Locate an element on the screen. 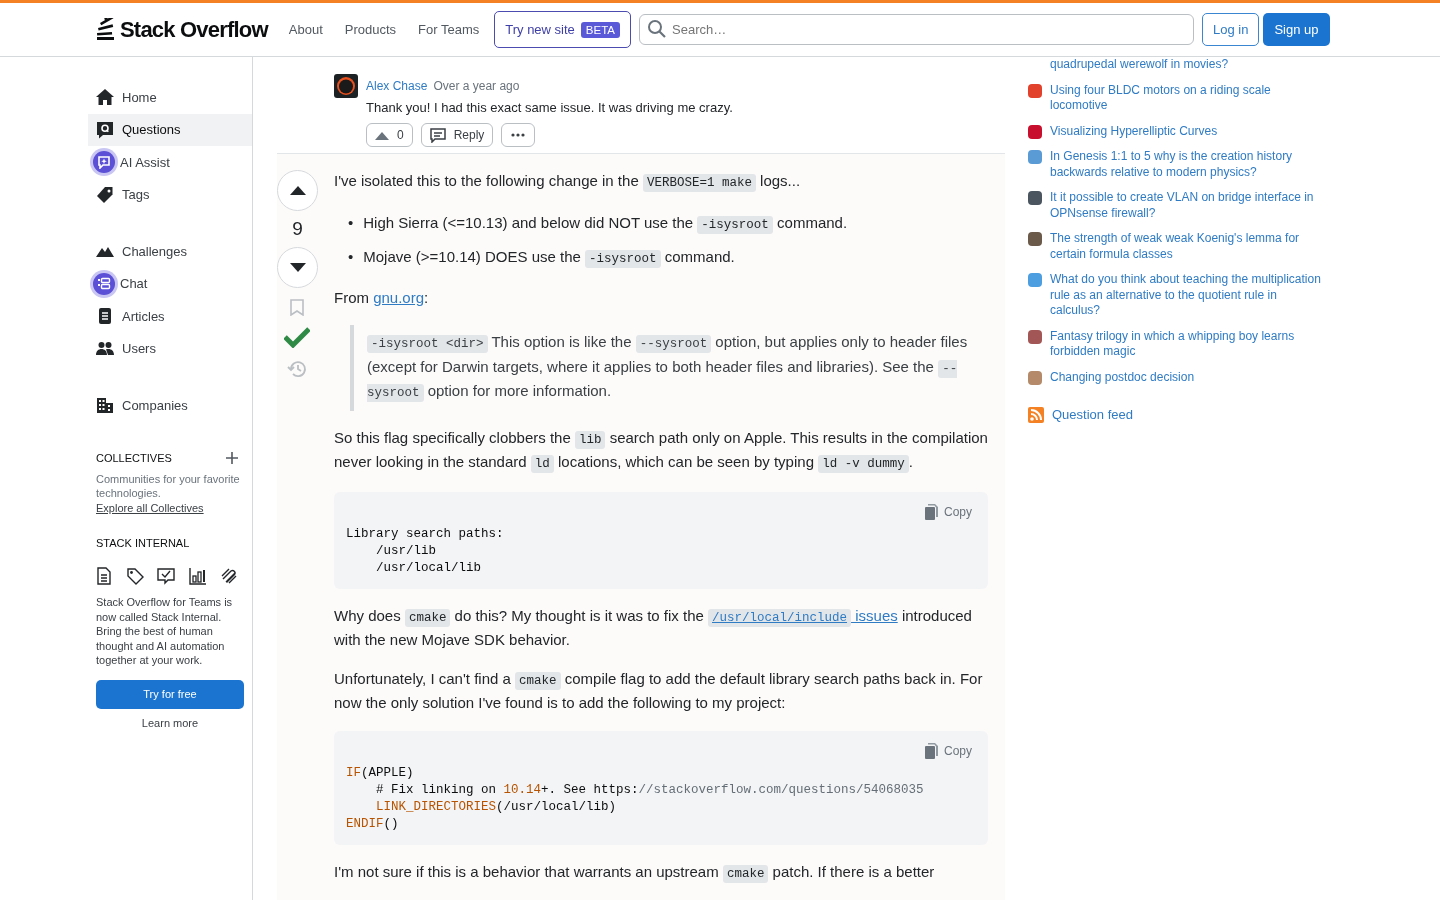  bar-chart-icon is located at coordinates (197, 576).